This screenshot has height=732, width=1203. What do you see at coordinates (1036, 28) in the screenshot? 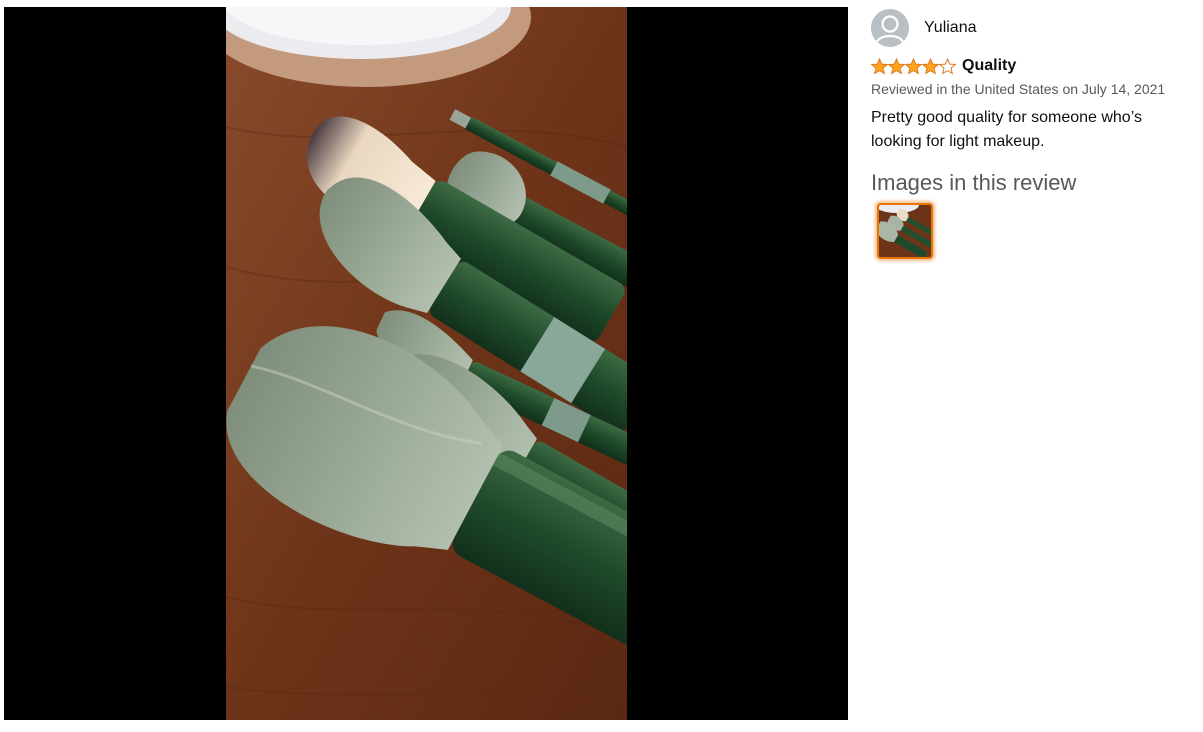
I see `reviewer-profile: Yuliana` at bounding box center [1036, 28].